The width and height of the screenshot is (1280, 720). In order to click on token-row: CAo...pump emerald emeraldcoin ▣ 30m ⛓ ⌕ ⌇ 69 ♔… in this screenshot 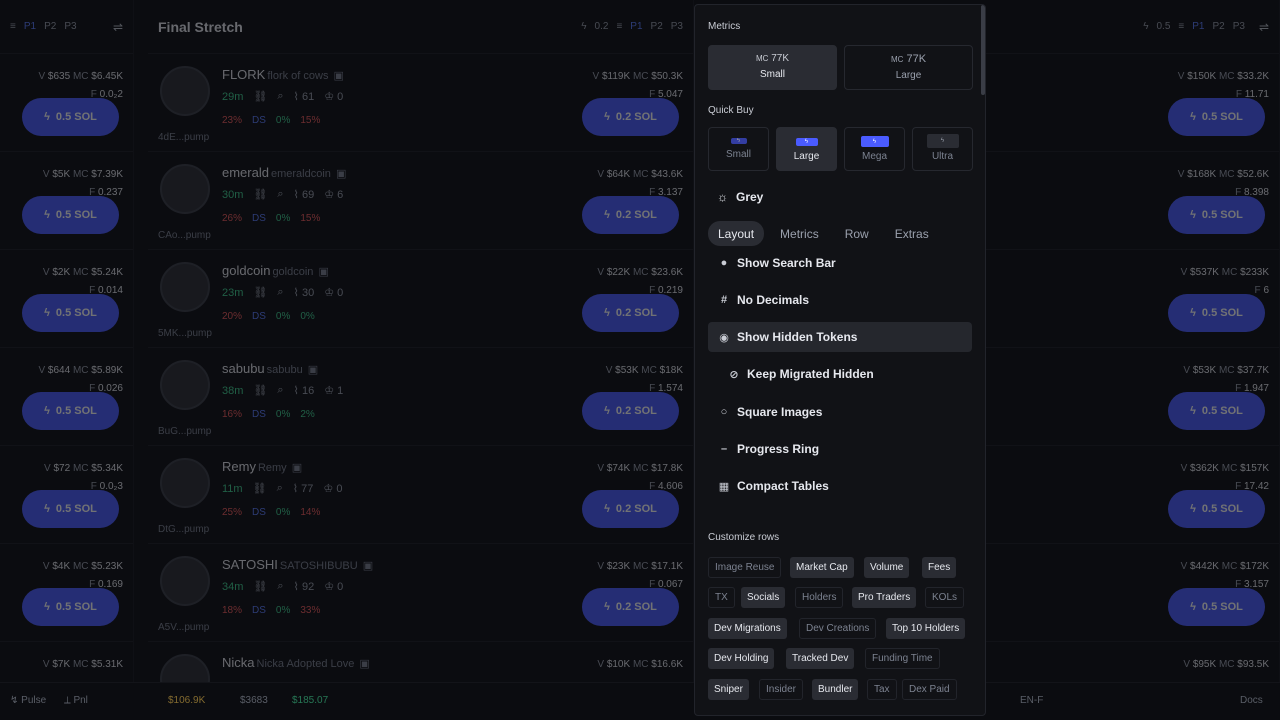, I will do `click(420, 201)`.